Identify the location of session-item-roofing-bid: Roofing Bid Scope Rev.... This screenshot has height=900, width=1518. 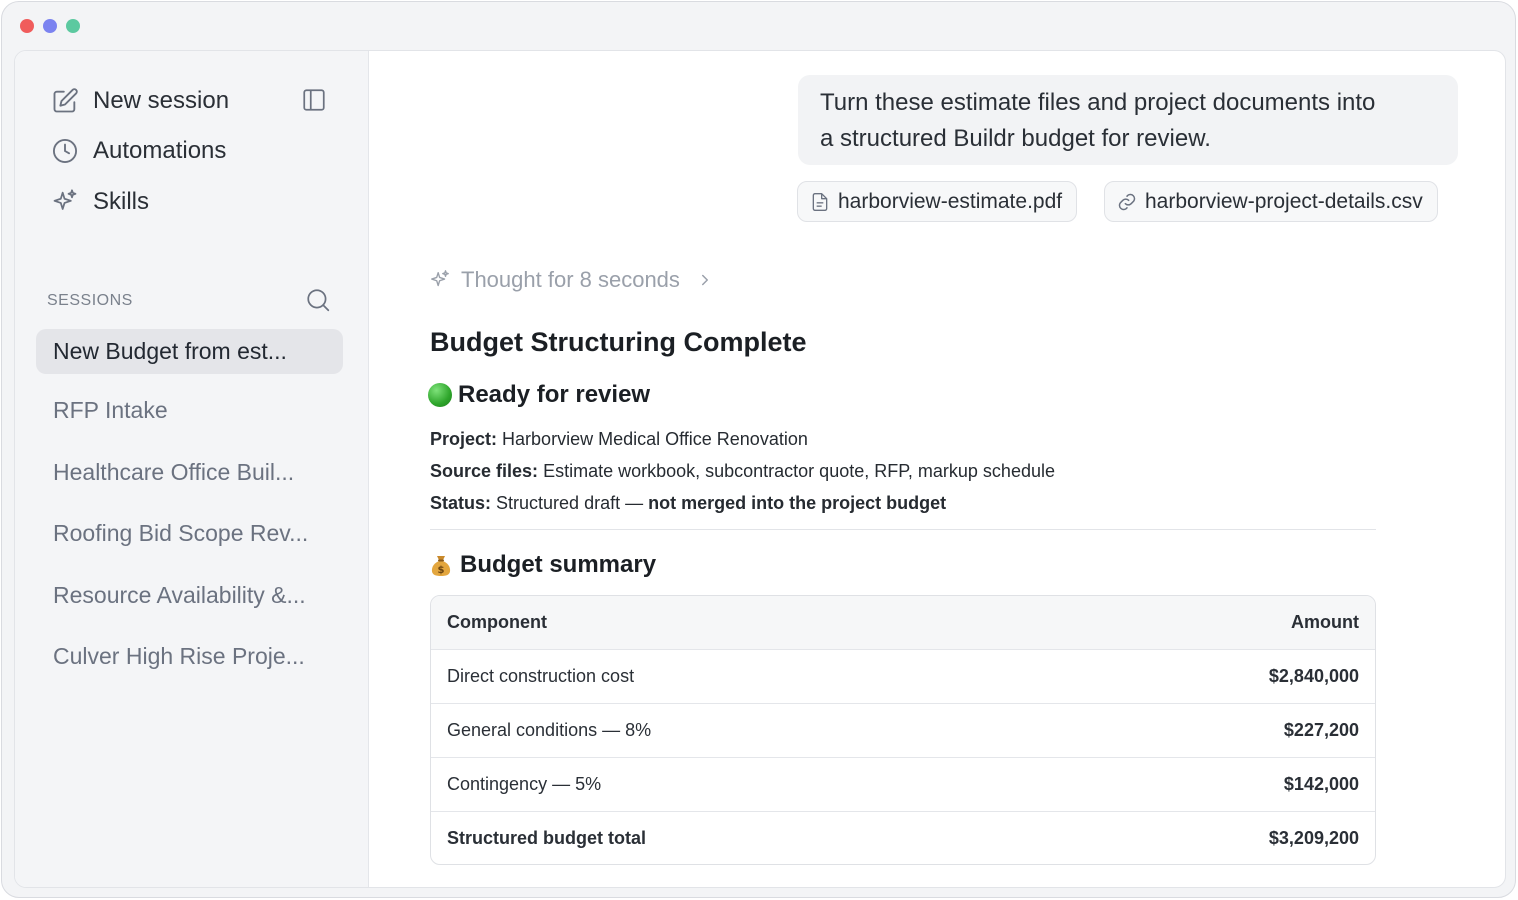
(189, 533).